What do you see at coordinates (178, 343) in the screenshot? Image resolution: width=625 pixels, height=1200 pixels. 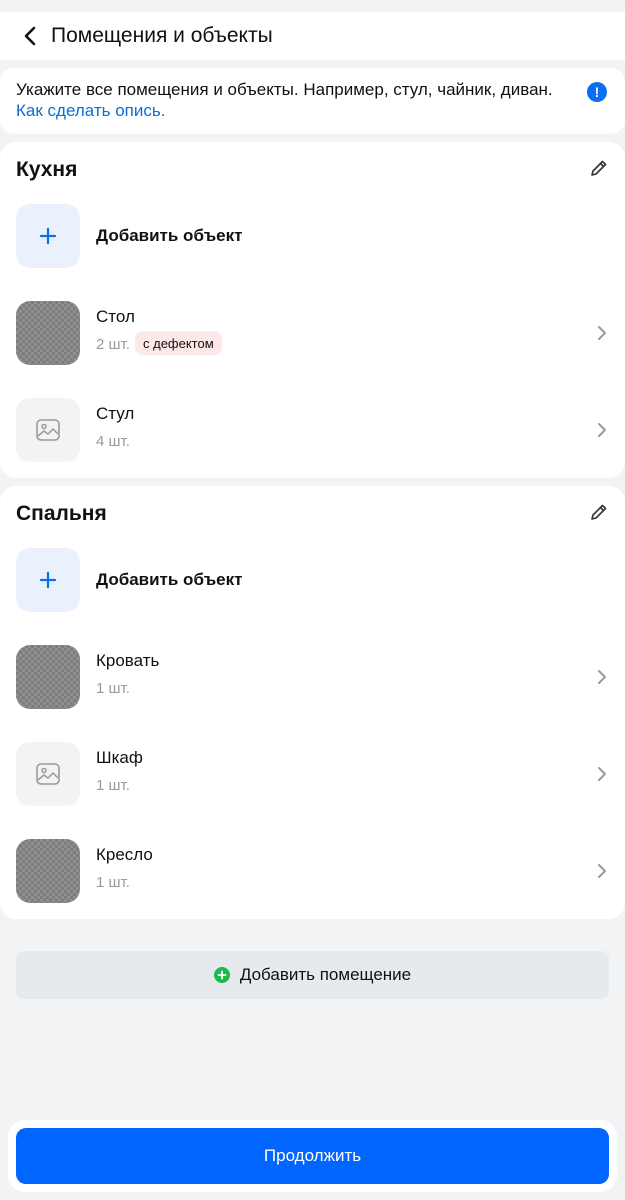 I see `defect-badge: с дефектом` at bounding box center [178, 343].